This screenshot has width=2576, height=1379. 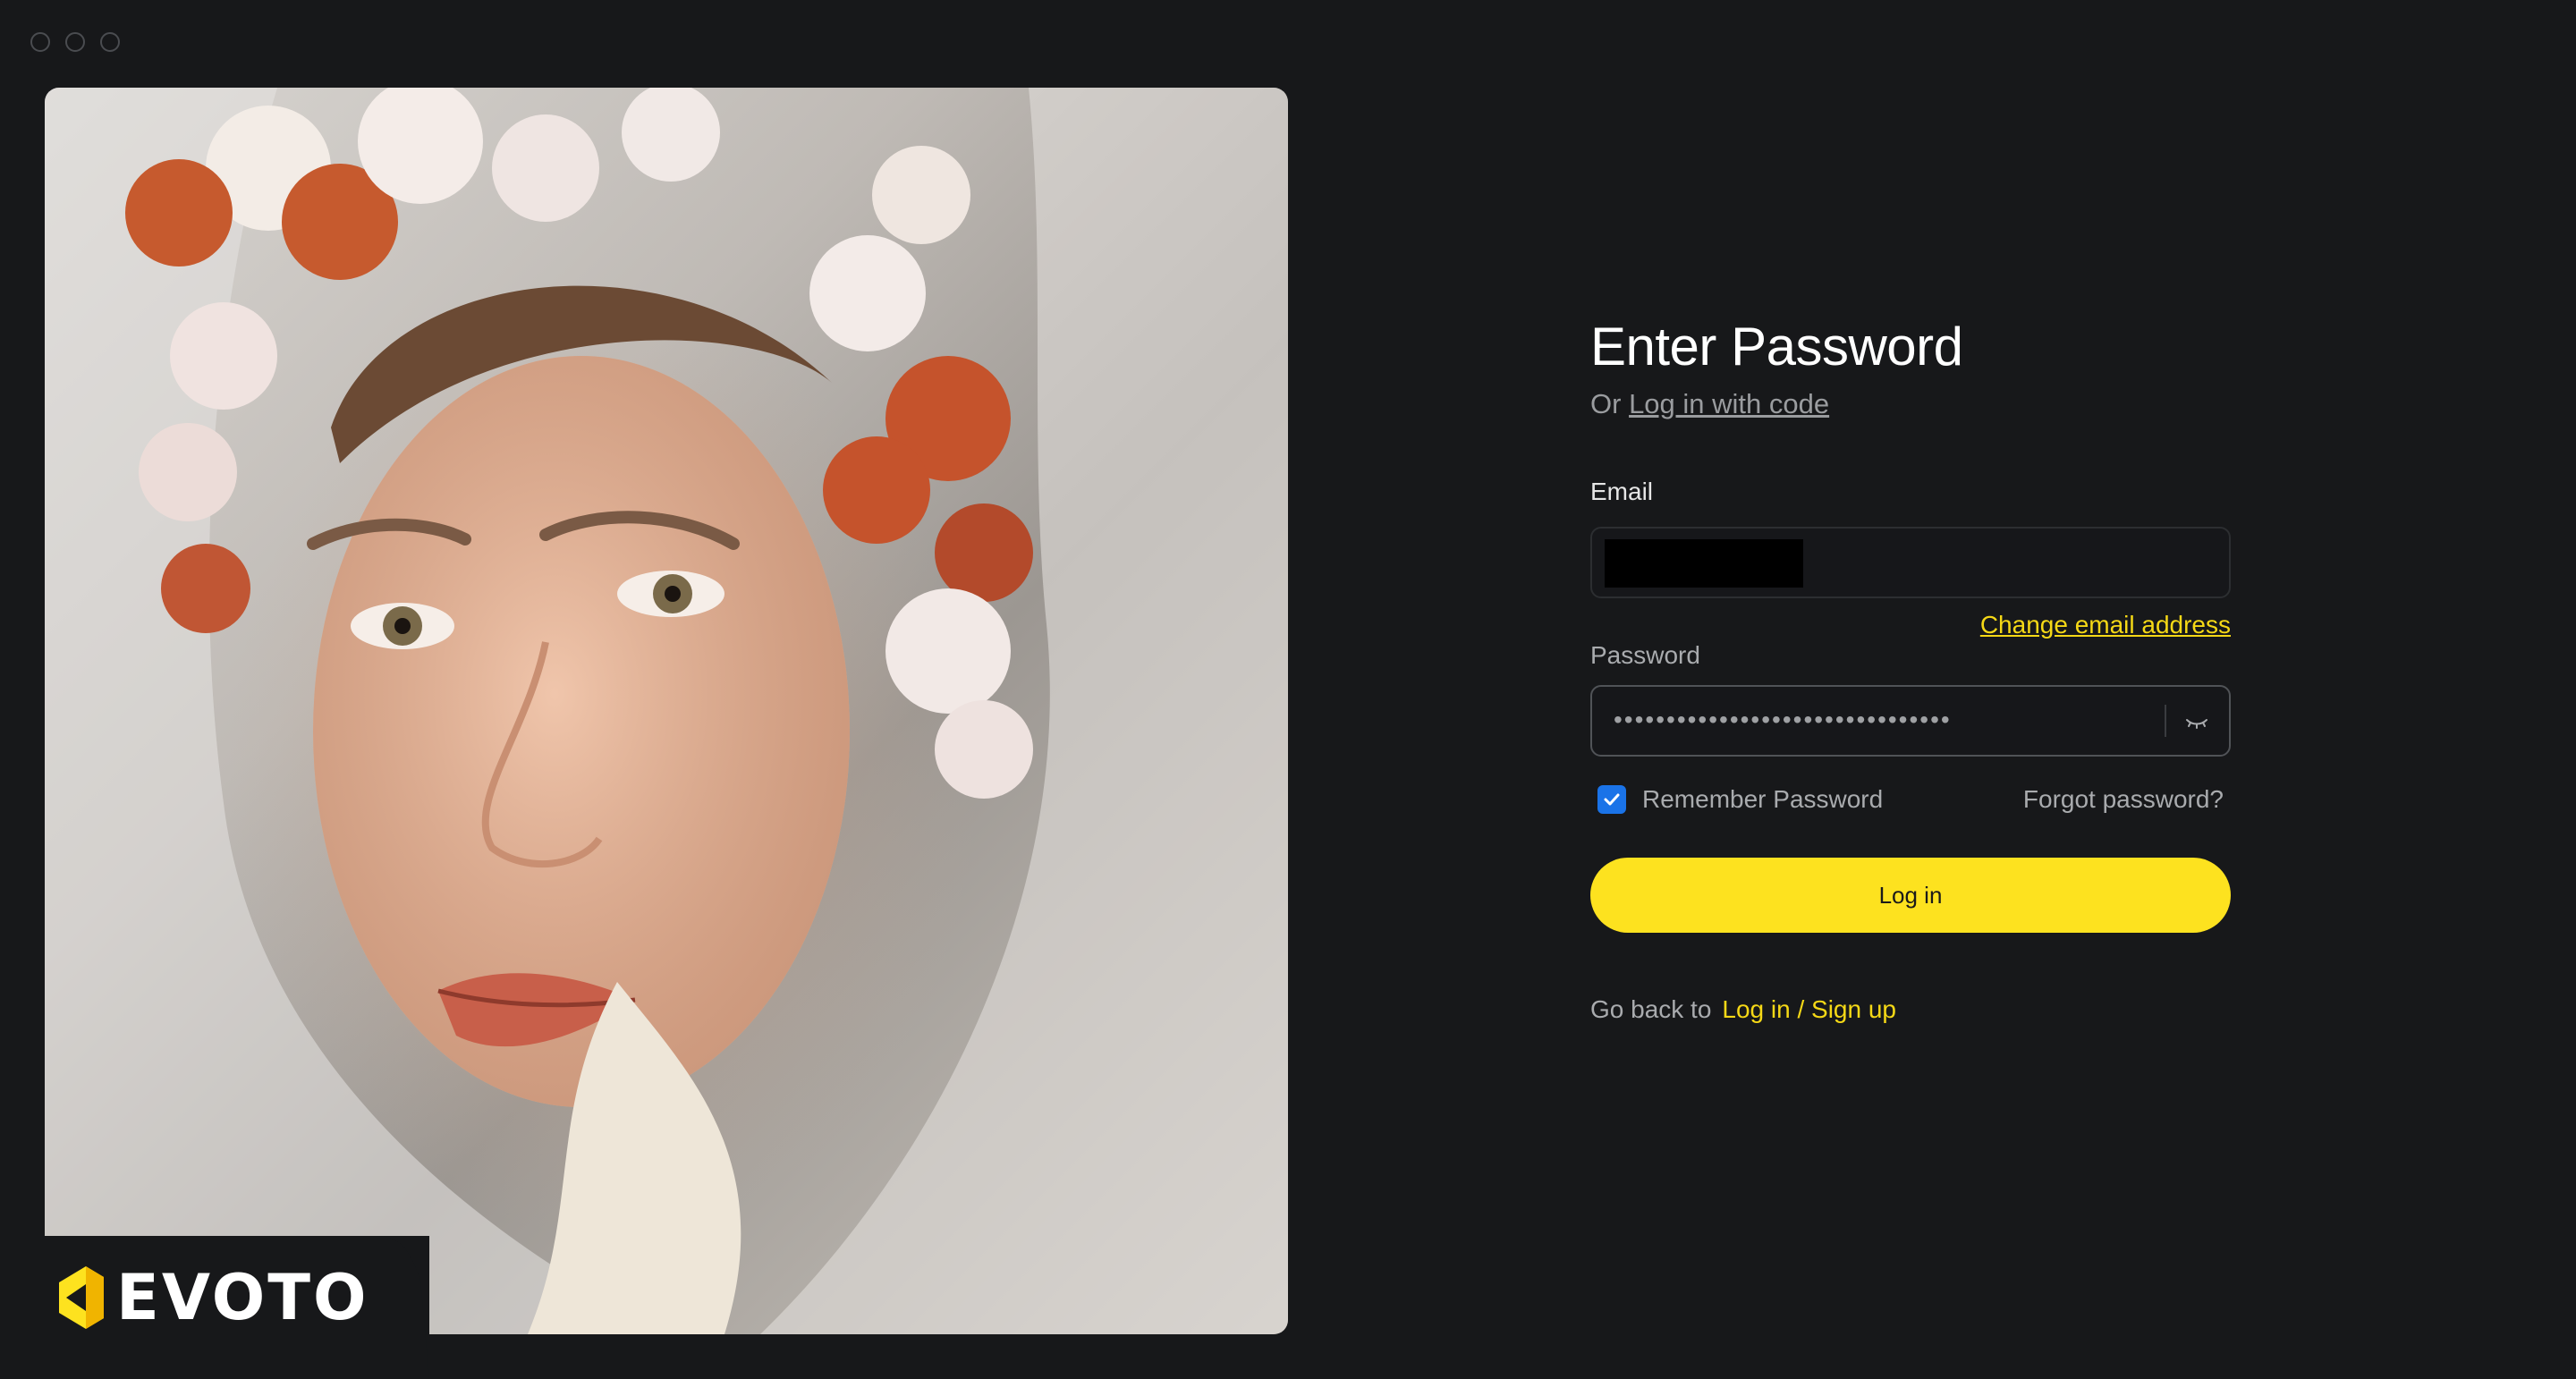 I want to click on password-field: ••••••••••••••••••••••••••••••••, so click(x=1910, y=721).